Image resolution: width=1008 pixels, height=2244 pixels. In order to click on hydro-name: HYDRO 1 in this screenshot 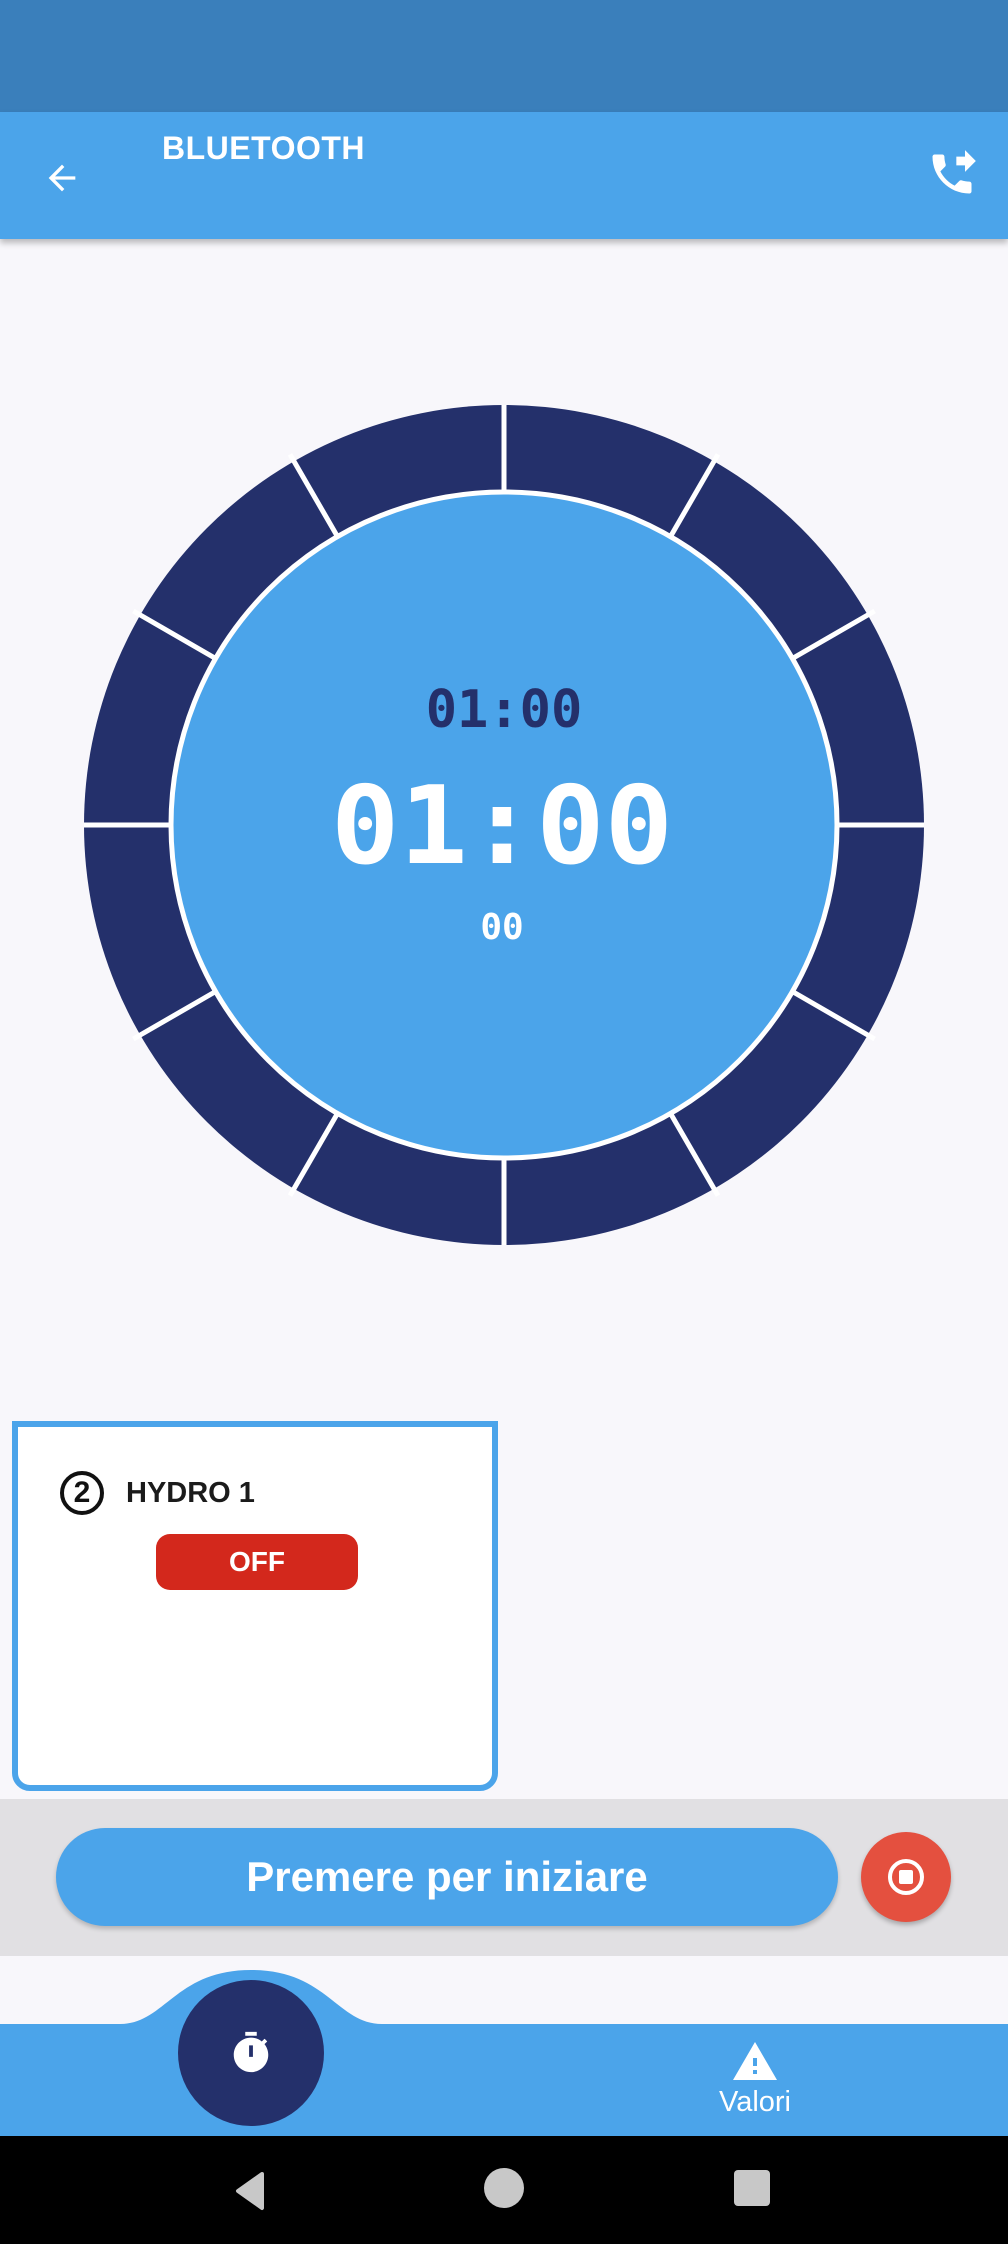, I will do `click(190, 1493)`.